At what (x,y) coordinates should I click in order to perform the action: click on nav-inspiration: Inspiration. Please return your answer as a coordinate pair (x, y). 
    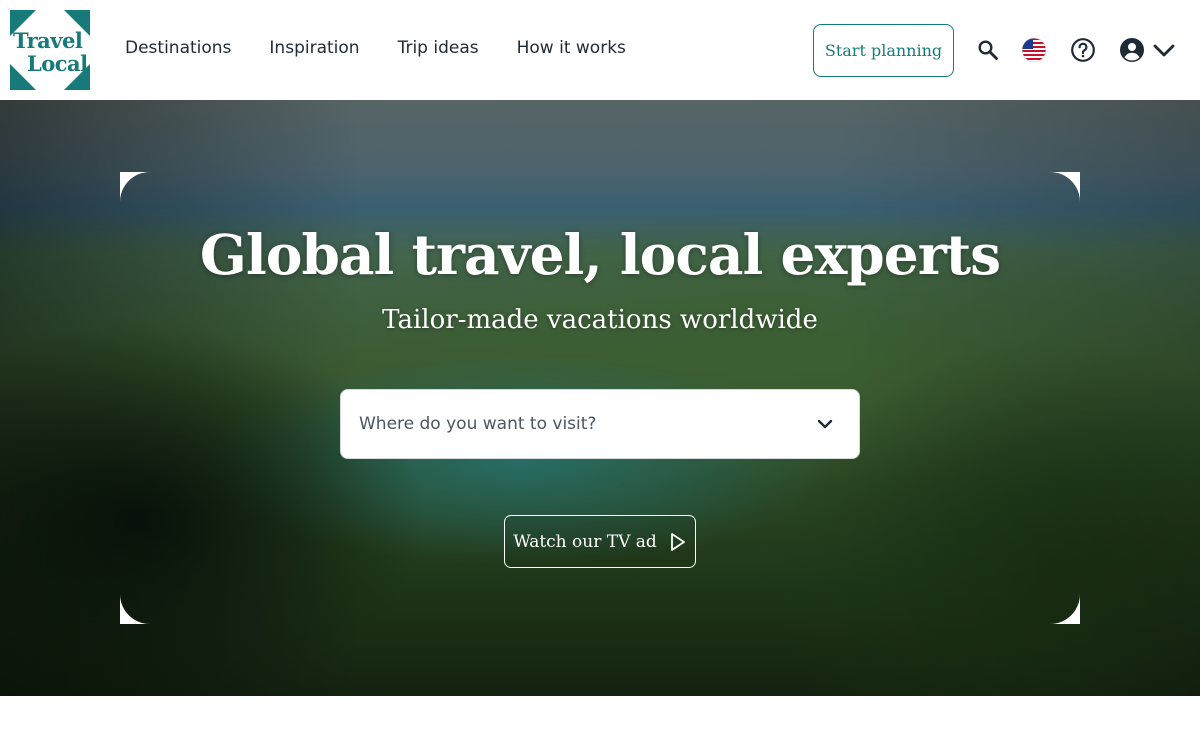
    Looking at the image, I should click on (314, 48).